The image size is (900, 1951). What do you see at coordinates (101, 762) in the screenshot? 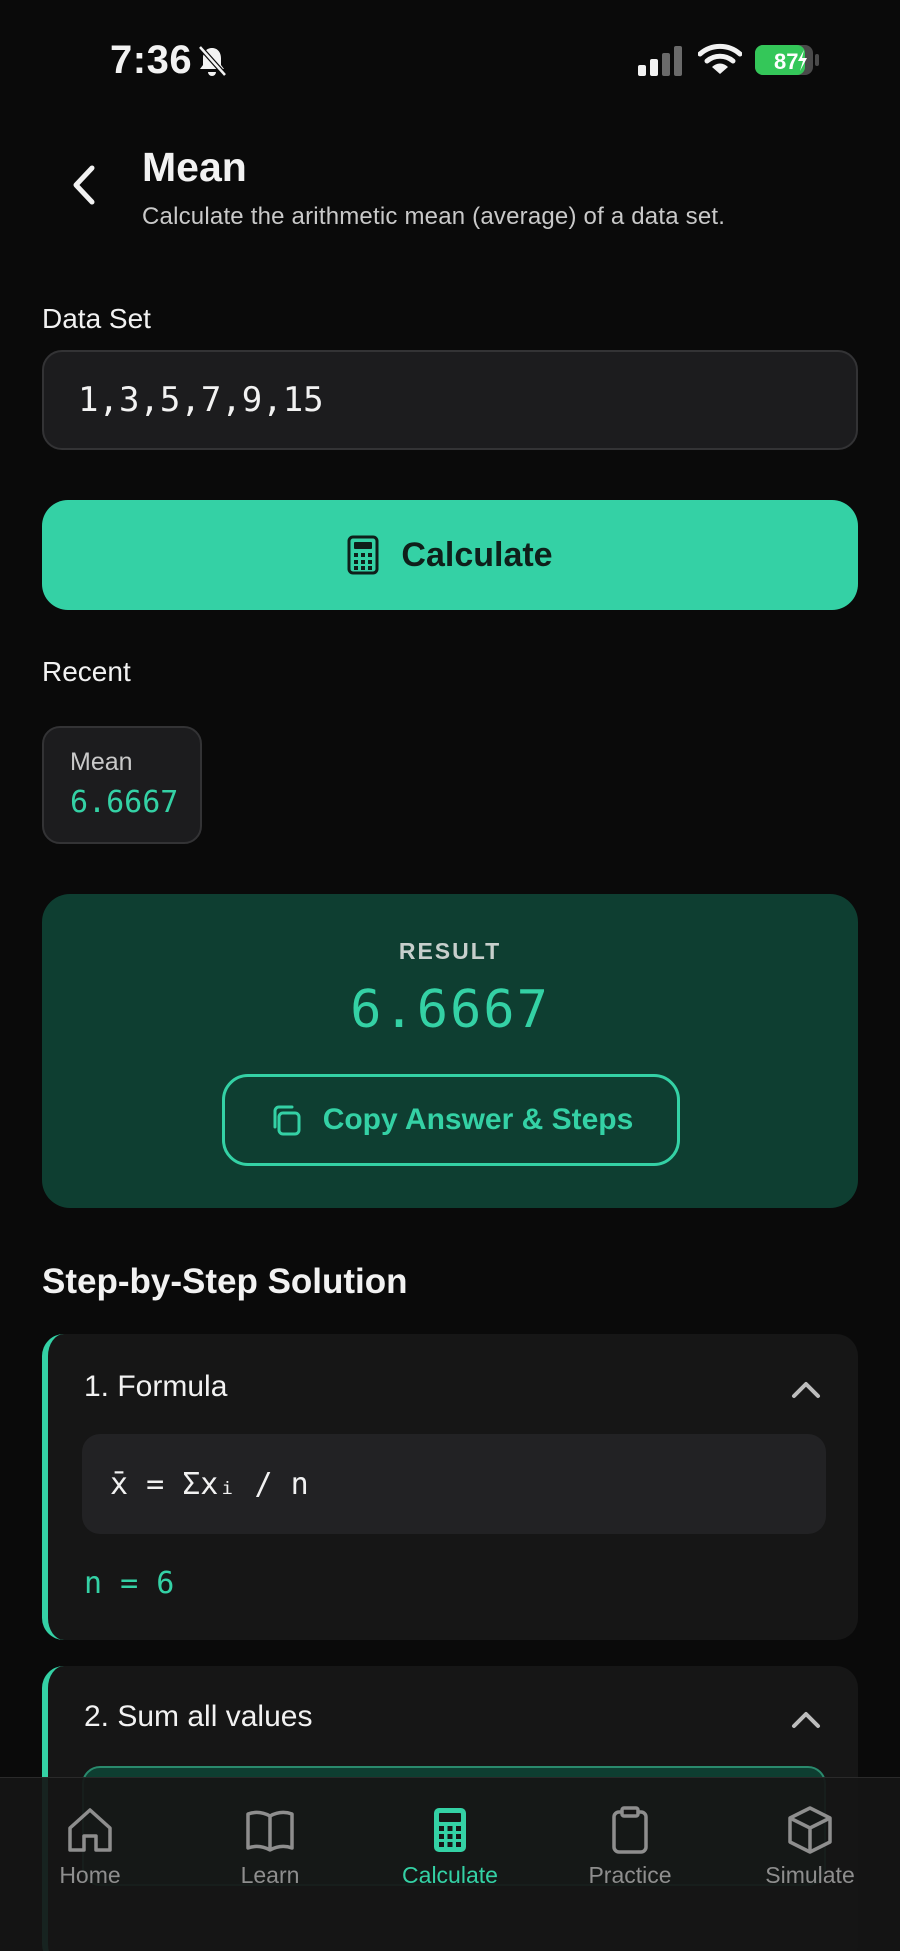
I see `recent-item-name: Mean` at bounding box center [101, 762].